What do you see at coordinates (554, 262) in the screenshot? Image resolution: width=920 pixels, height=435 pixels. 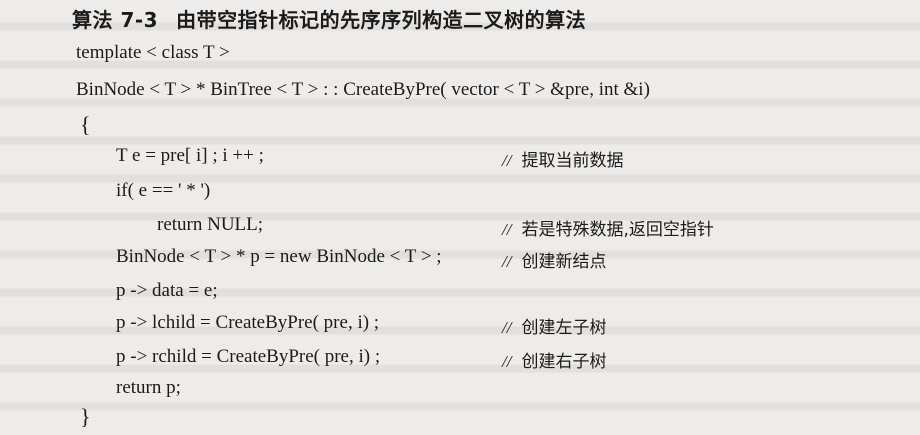 I see `code-comment-4: //创建新结点` at bounding box center [554, 262].